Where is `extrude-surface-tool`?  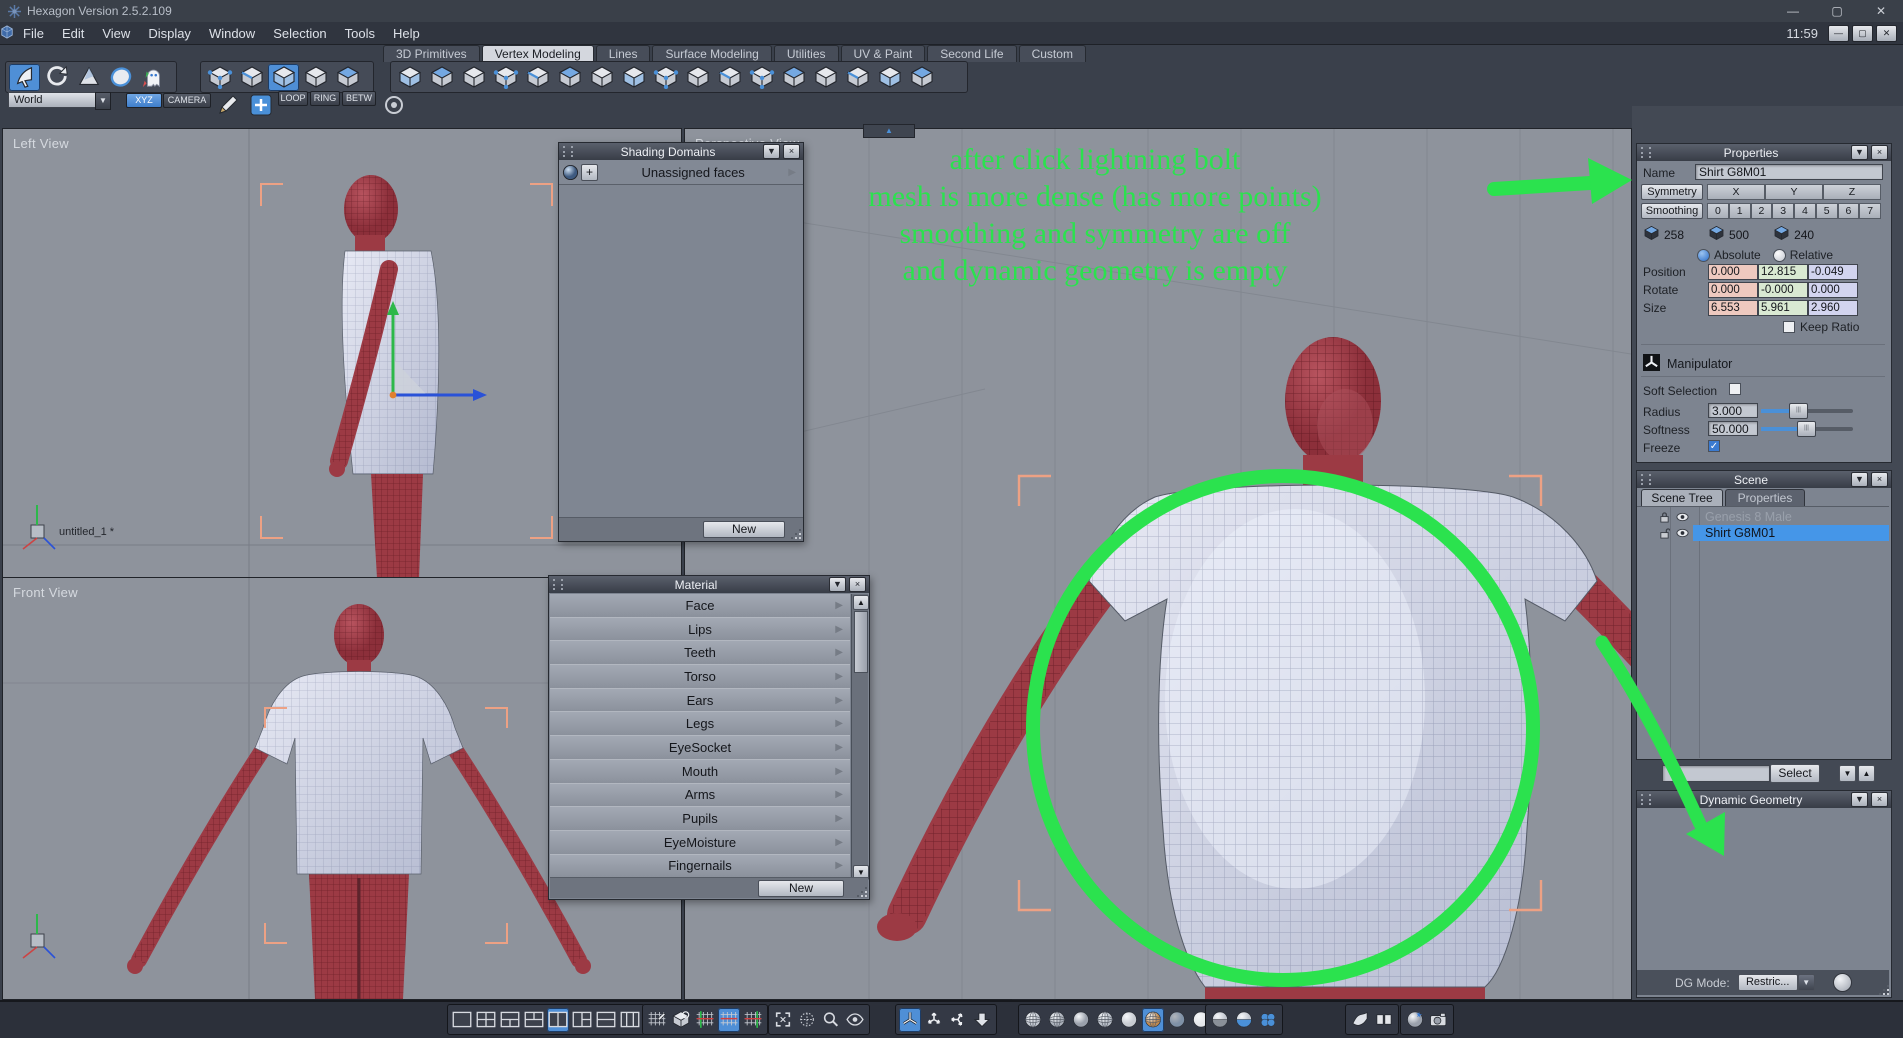
extrude-surface-tool is located at coordinates (441, 77).